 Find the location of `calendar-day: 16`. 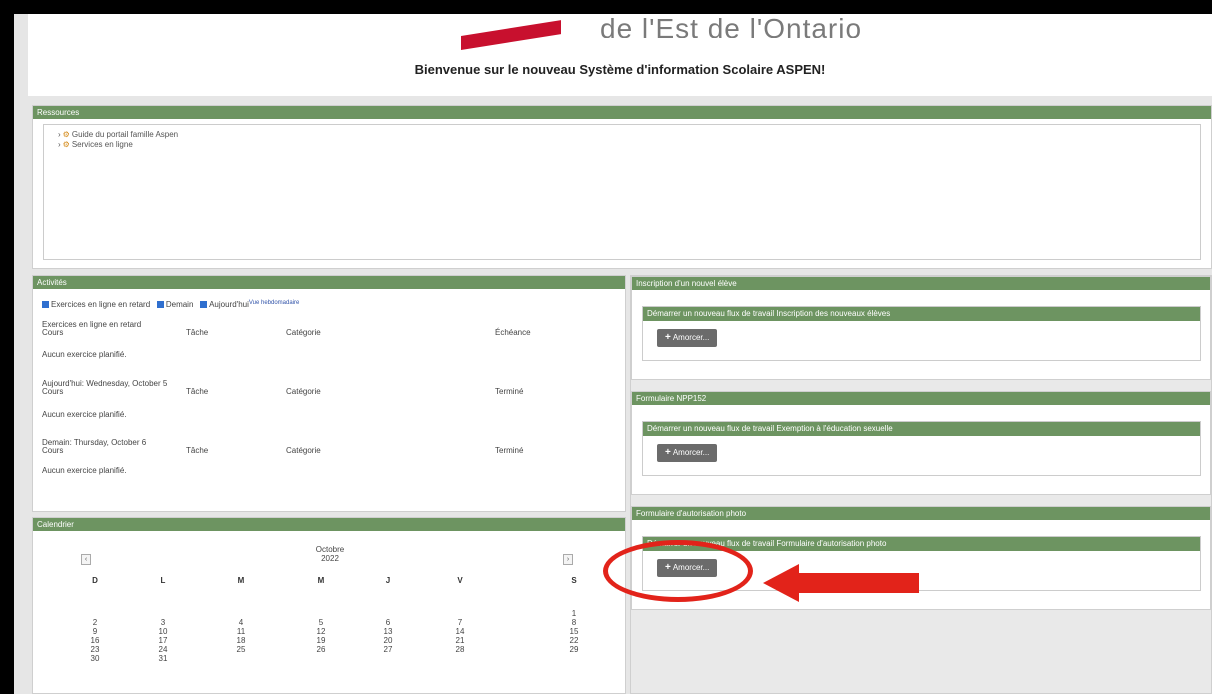

calendar-day: 16 is located at coordinates (95, 640).